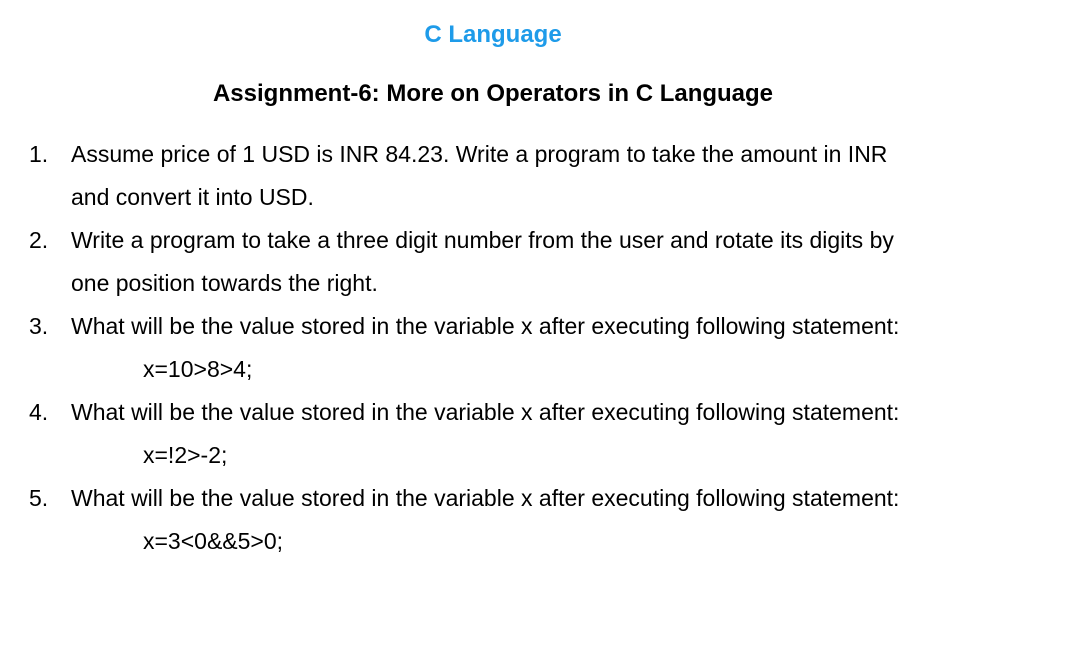 The height and width of the screenshot is (651, 1080). Describe the element at coordinates (213, 541) in the screenshot. I see `code-statement: x=3<0&&5>0;` at that location.